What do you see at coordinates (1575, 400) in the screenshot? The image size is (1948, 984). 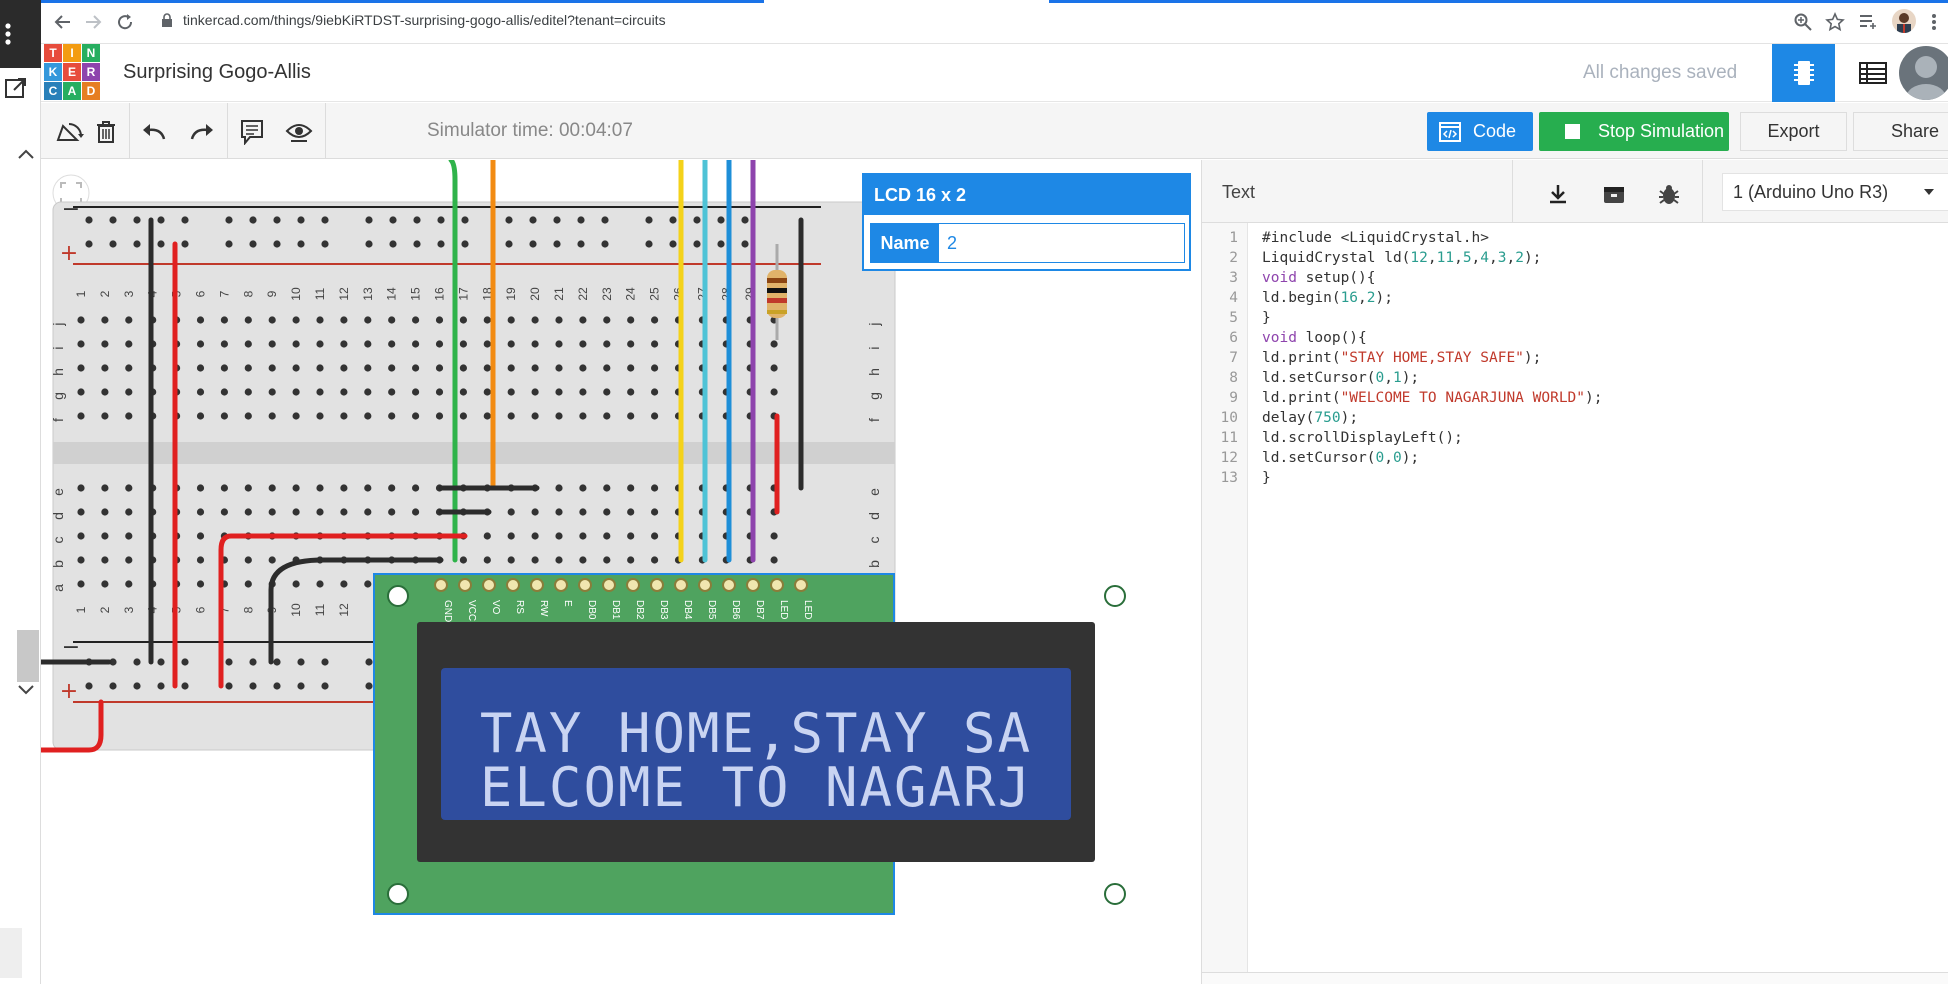 I see `code-line: 9 ld.print("WELCOME TO NAGARJUNA WORLD");` at bounding box center [1575, 400].